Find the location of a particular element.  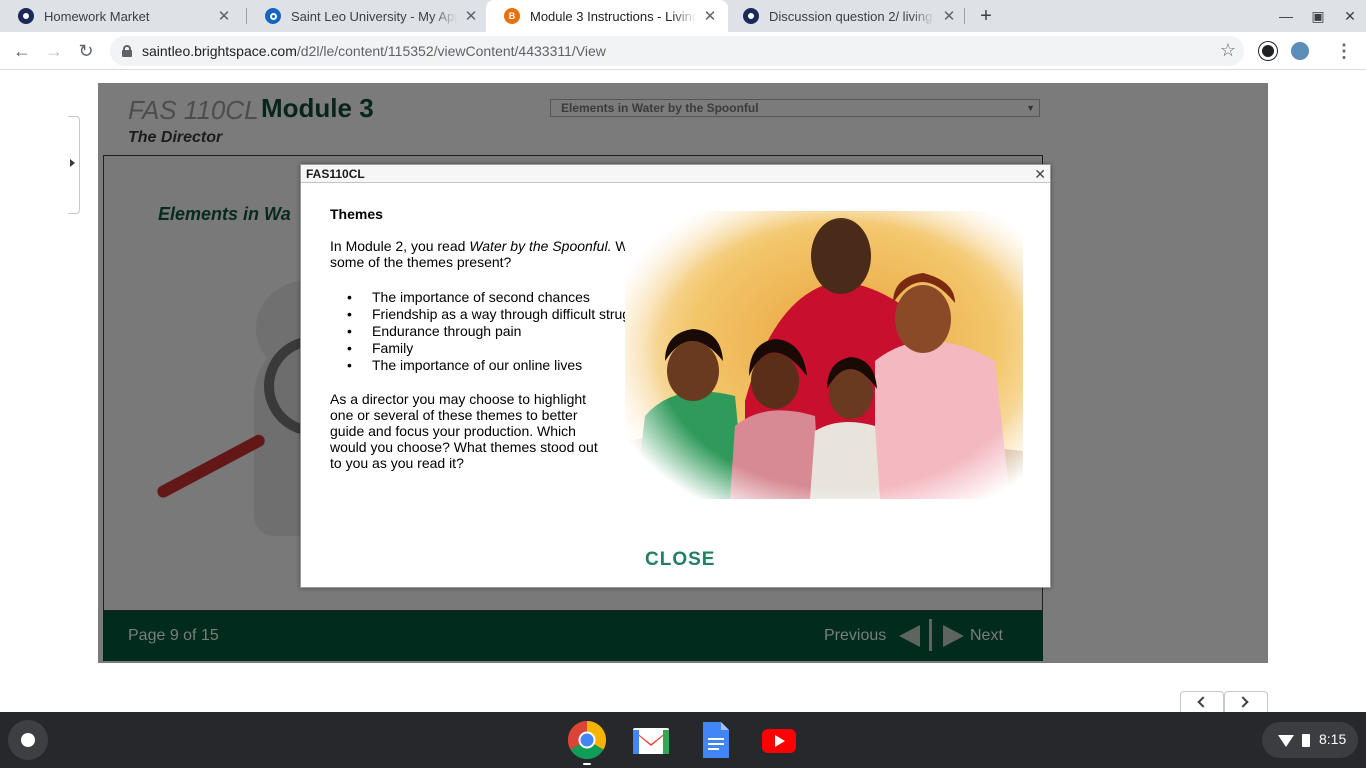

player-footer: Page 9 of 15 Previous Next is located at coordinates (573, 636).